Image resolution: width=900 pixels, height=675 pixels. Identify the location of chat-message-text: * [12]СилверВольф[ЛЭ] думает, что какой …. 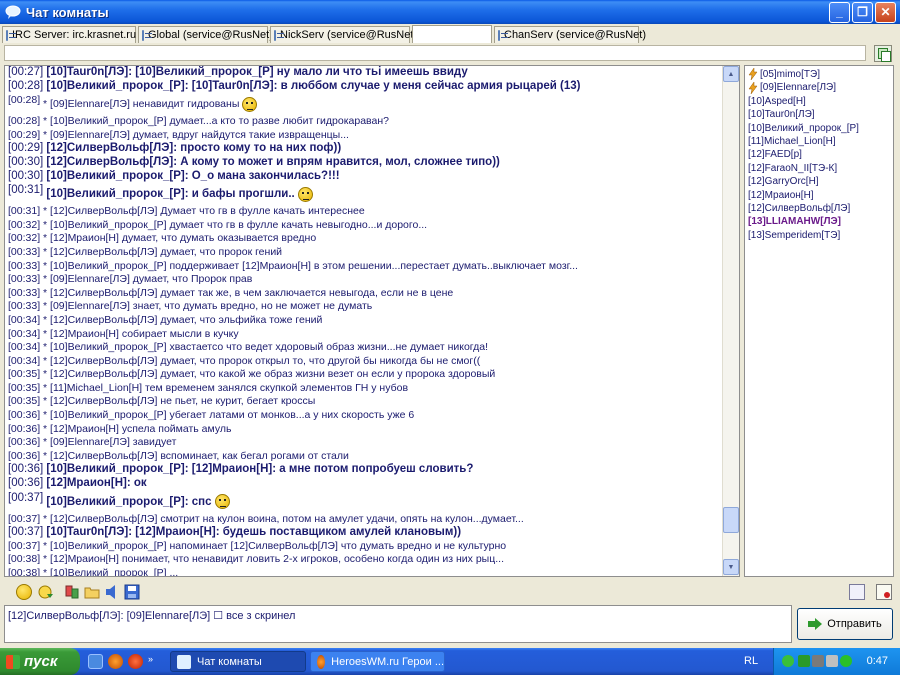
(269, 374).